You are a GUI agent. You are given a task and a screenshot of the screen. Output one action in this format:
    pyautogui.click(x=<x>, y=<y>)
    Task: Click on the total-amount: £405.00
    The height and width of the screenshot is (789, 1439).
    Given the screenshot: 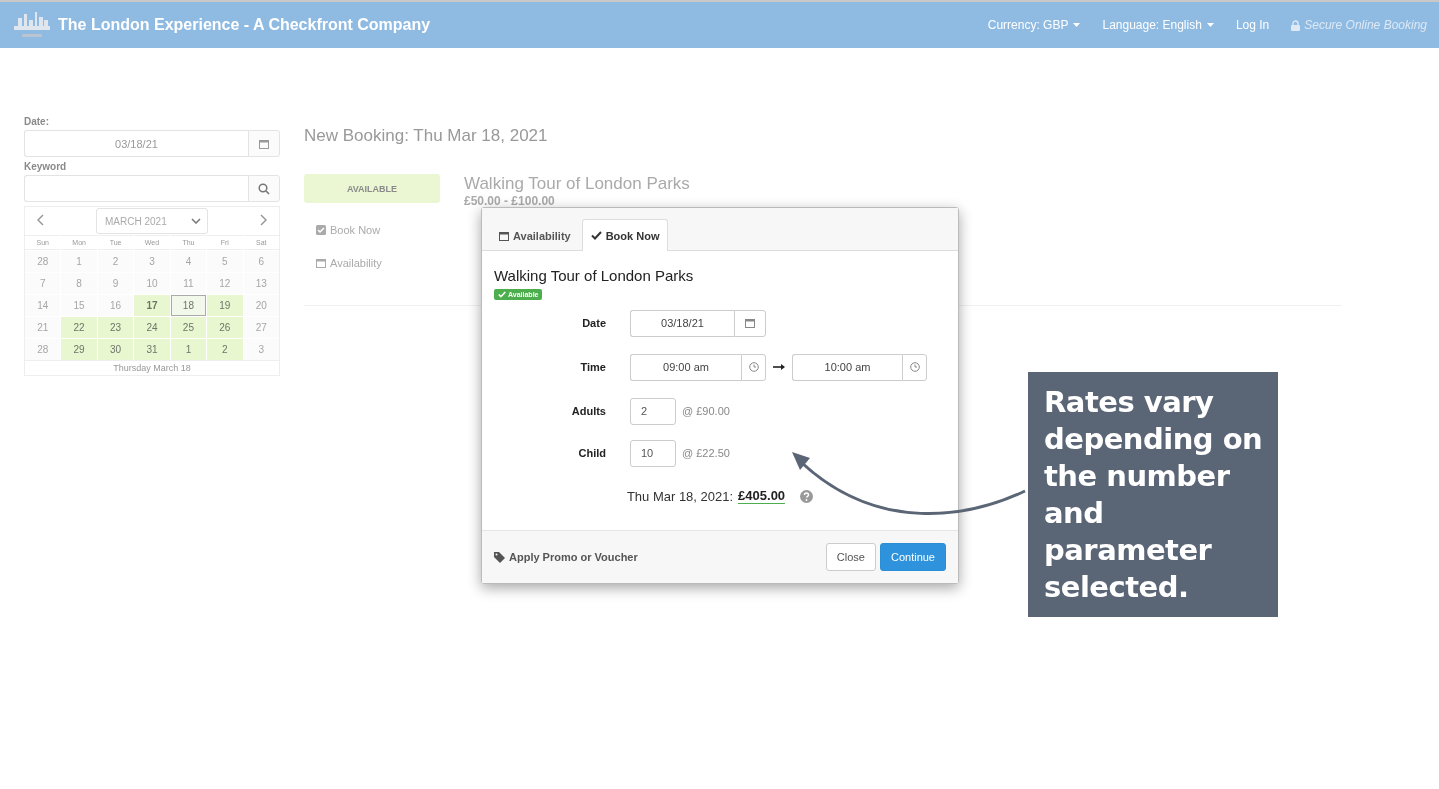 What is the action you would take?
    pyautogui.click(x=762, y=496)
    